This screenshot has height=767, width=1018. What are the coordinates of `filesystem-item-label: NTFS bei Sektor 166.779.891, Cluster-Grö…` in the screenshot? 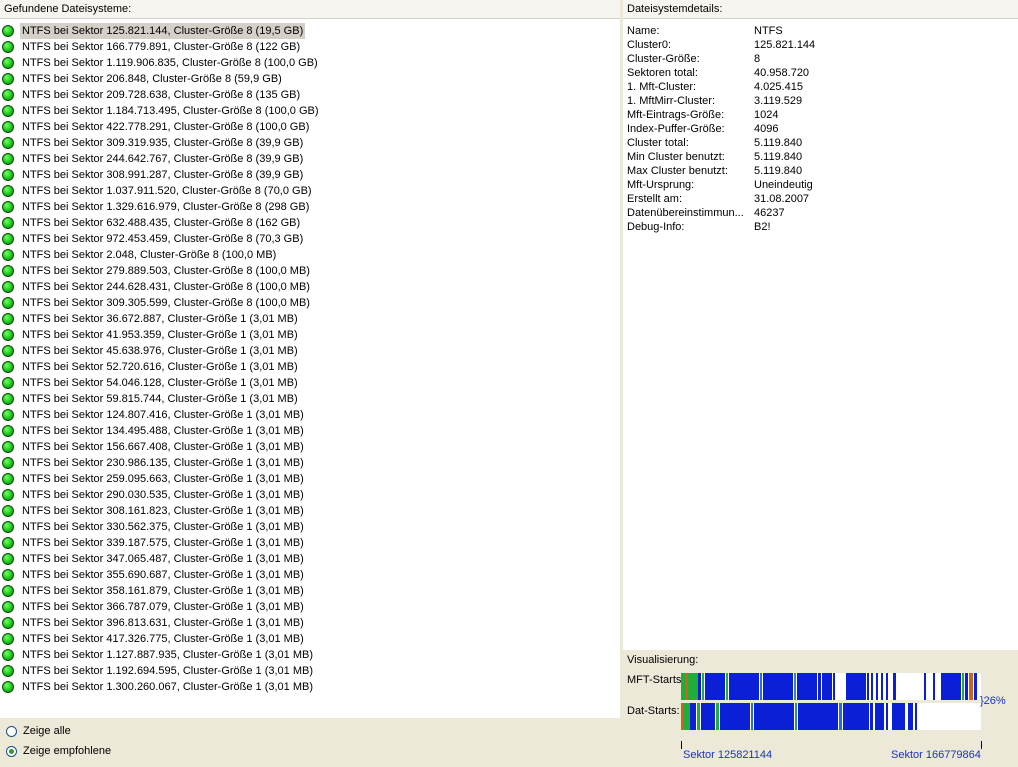 It's located at (161, 47).